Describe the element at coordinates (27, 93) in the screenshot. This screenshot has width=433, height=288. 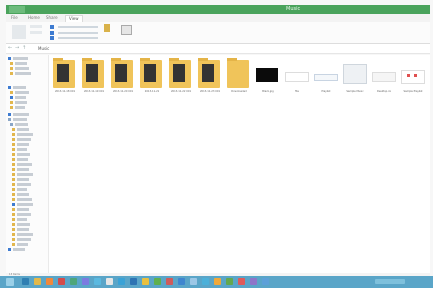
I see `nav-item-documents` at that location.